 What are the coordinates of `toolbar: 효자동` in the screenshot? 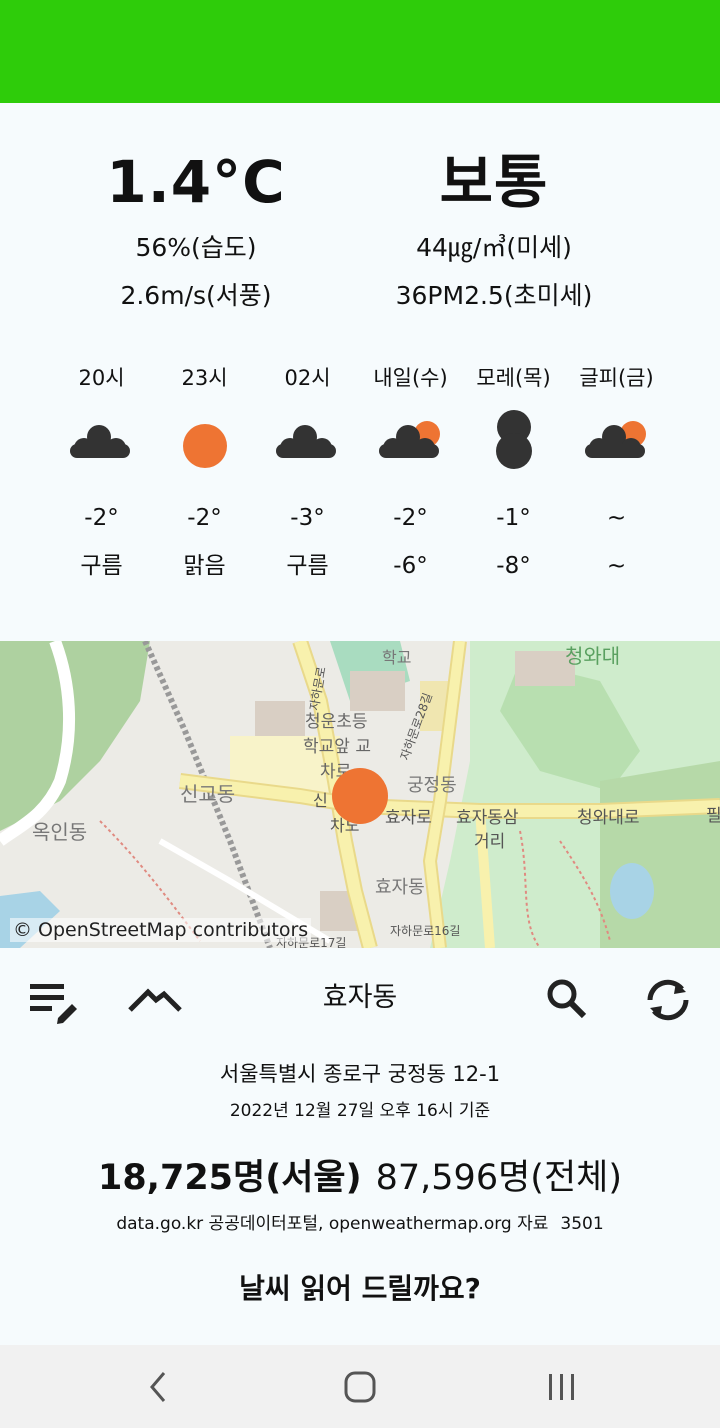 It's located at (360, 1000).